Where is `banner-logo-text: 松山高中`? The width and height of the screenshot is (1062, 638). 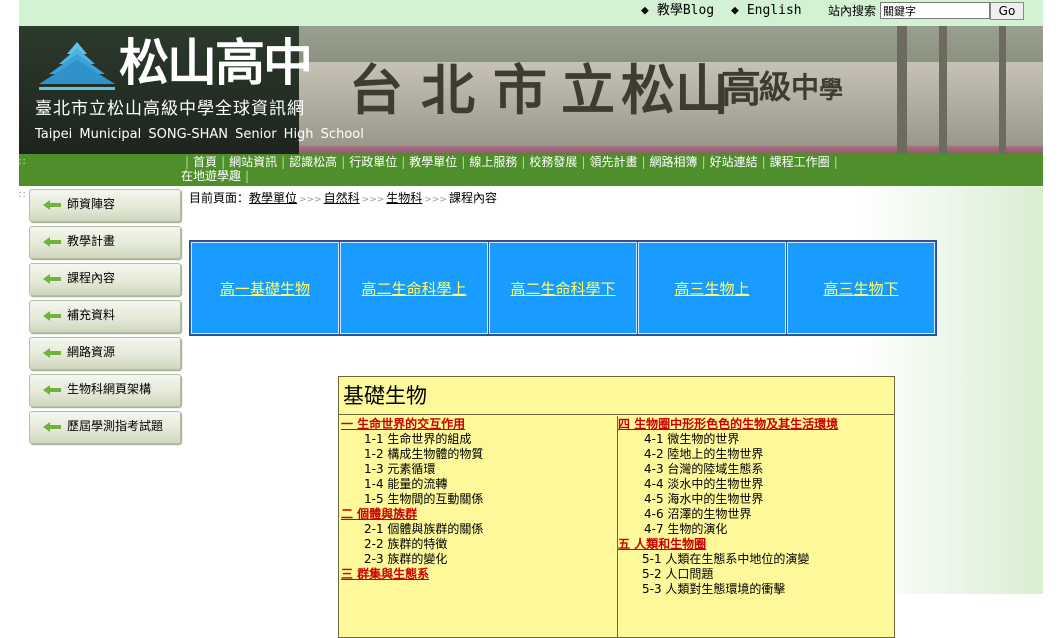 banner-logo-text: 松山高中 is located at coordinates (216, 62).